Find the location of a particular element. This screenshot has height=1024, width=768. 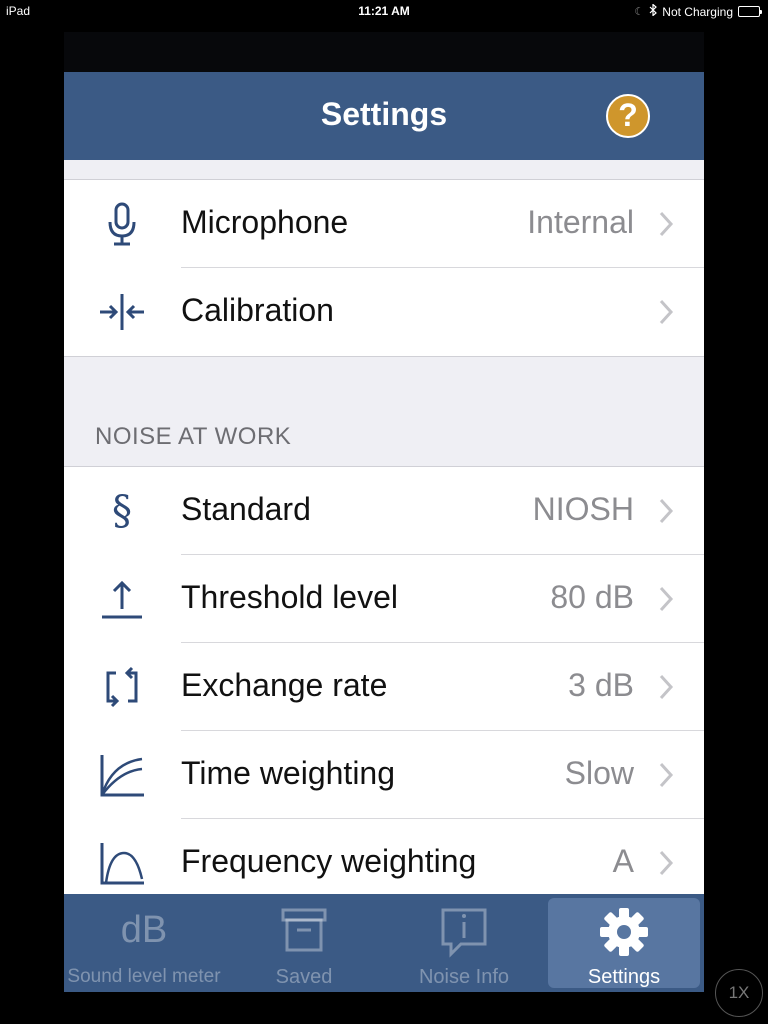

section-header-noise-at-work: NOISE AT WORK is located at coordinates (193, 436).